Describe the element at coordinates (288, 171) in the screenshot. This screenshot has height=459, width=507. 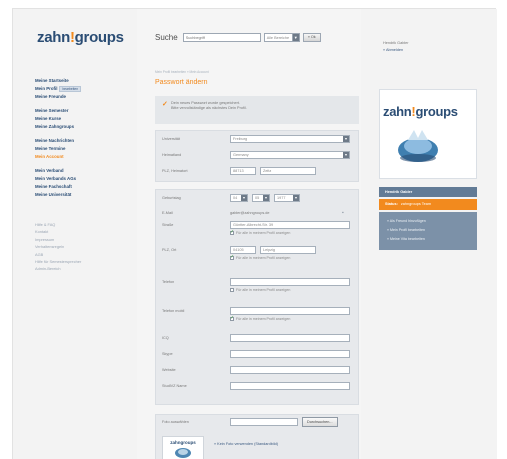
I see `heimatort-input: Zeitz` at that location.